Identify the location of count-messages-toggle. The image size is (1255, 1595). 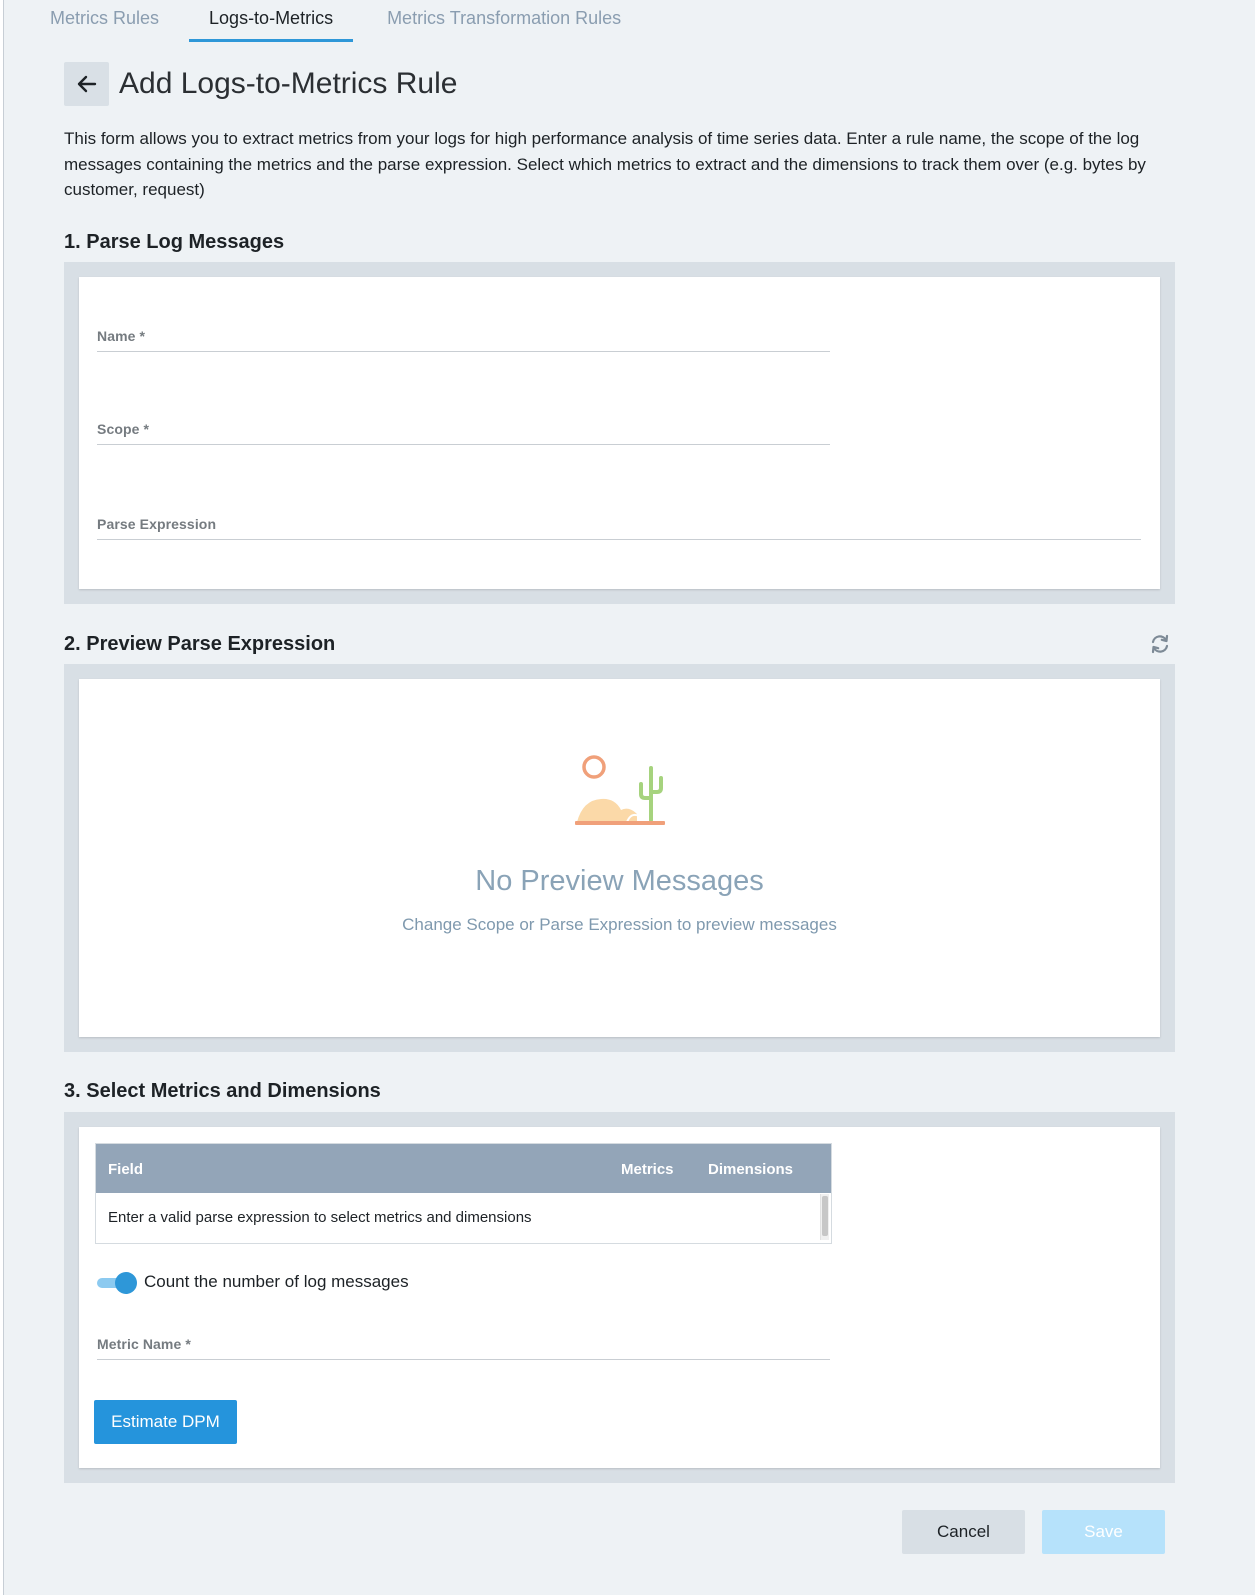
(117, 1283).